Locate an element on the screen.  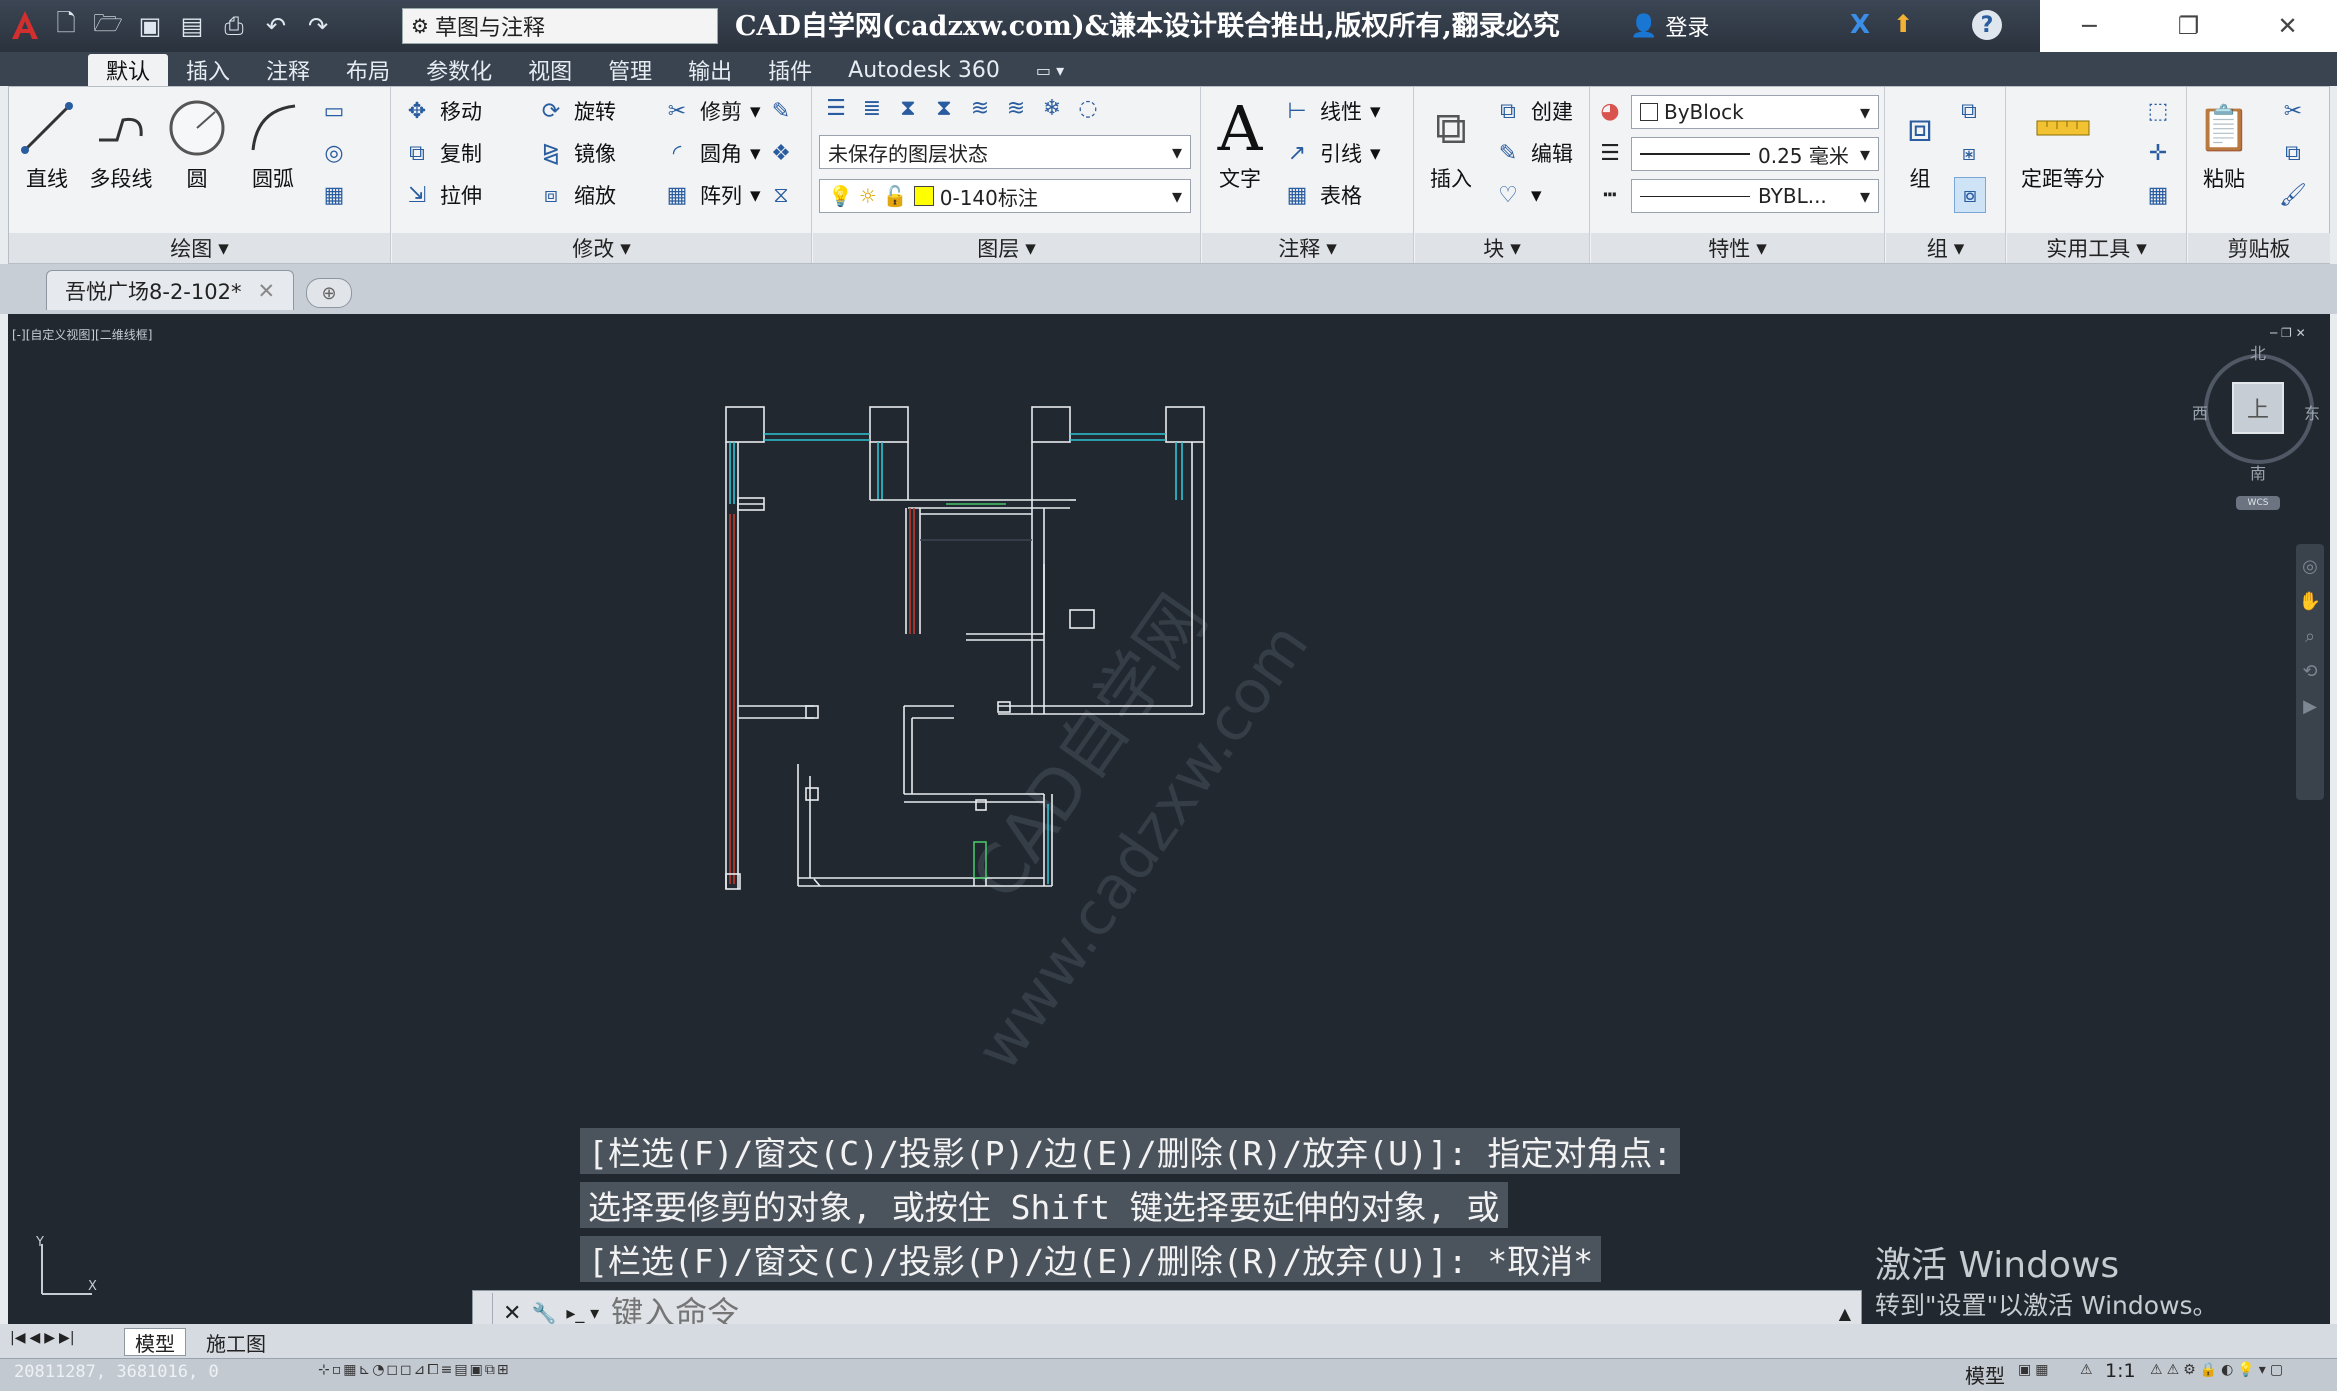
layer-match-icon: ≋ is located at coordinates (980, 108).